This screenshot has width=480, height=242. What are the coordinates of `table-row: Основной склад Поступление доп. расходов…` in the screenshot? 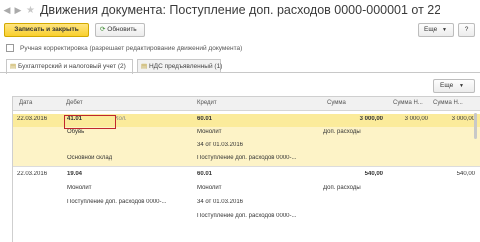 It's located at (246, 159).